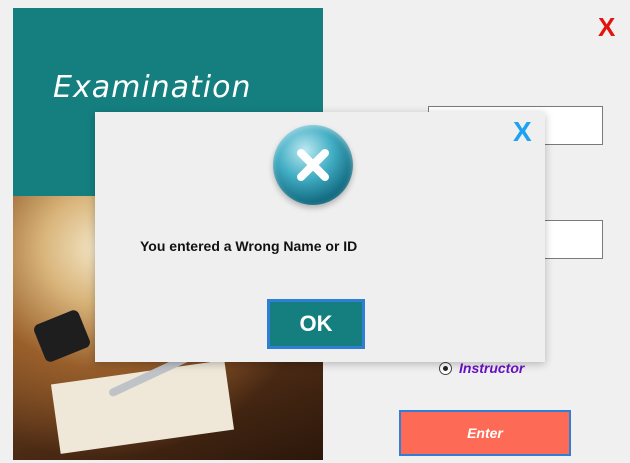 This screenshot has width=630, height=463. I want to click on app-title: Examination, so click(152, 87).